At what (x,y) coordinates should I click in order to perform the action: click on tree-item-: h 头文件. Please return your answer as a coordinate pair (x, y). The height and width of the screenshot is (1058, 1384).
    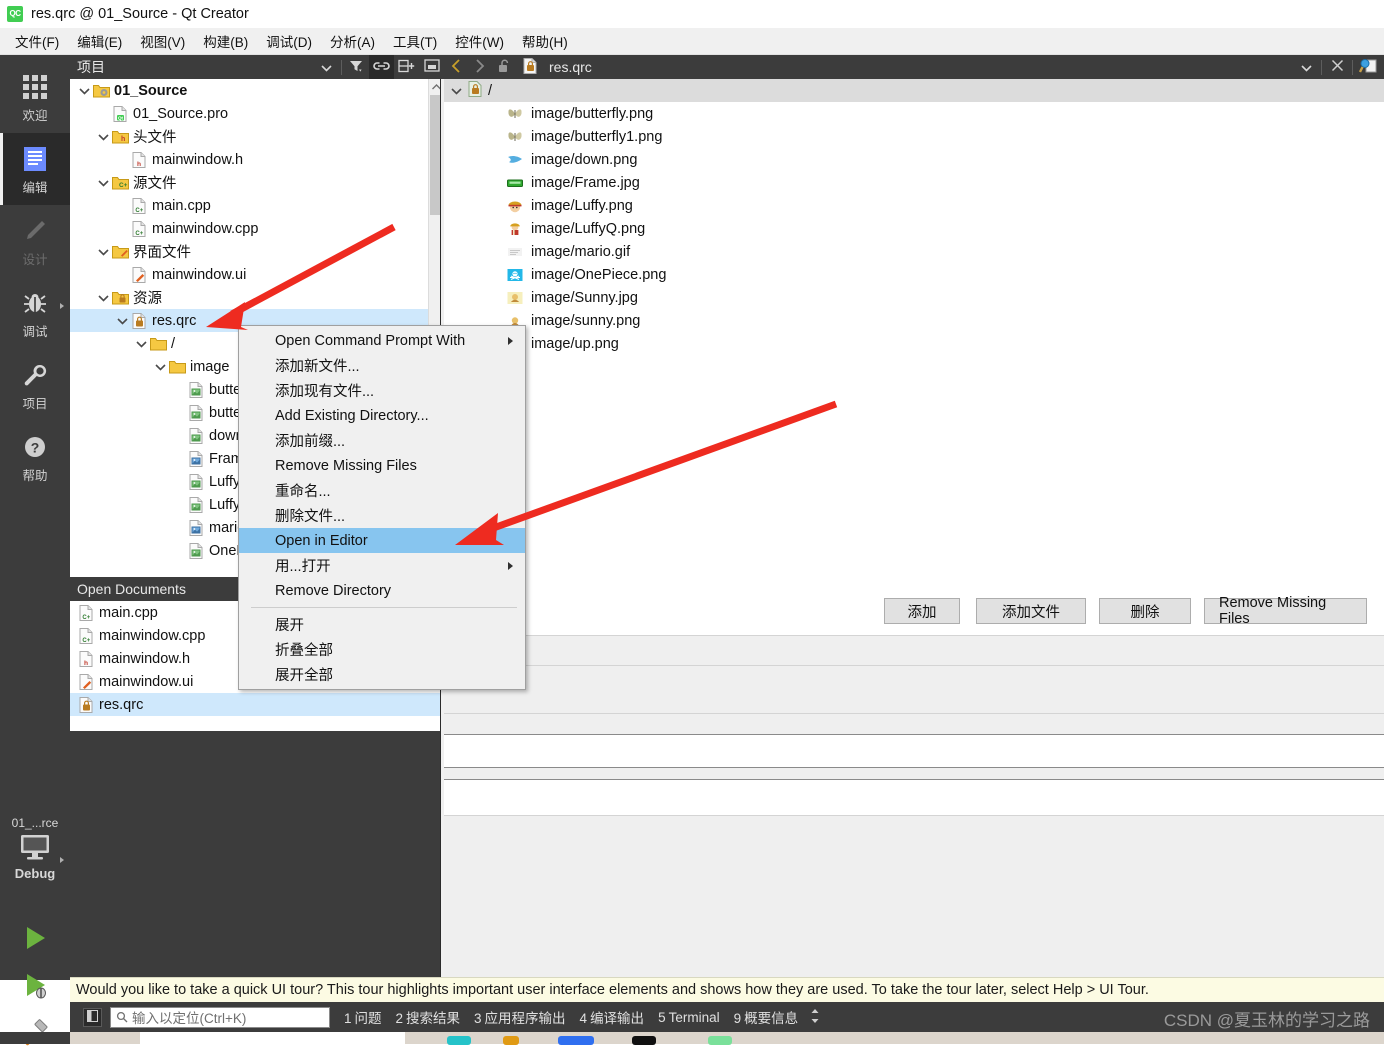
    Looking at the image, I should click on (249, 136).